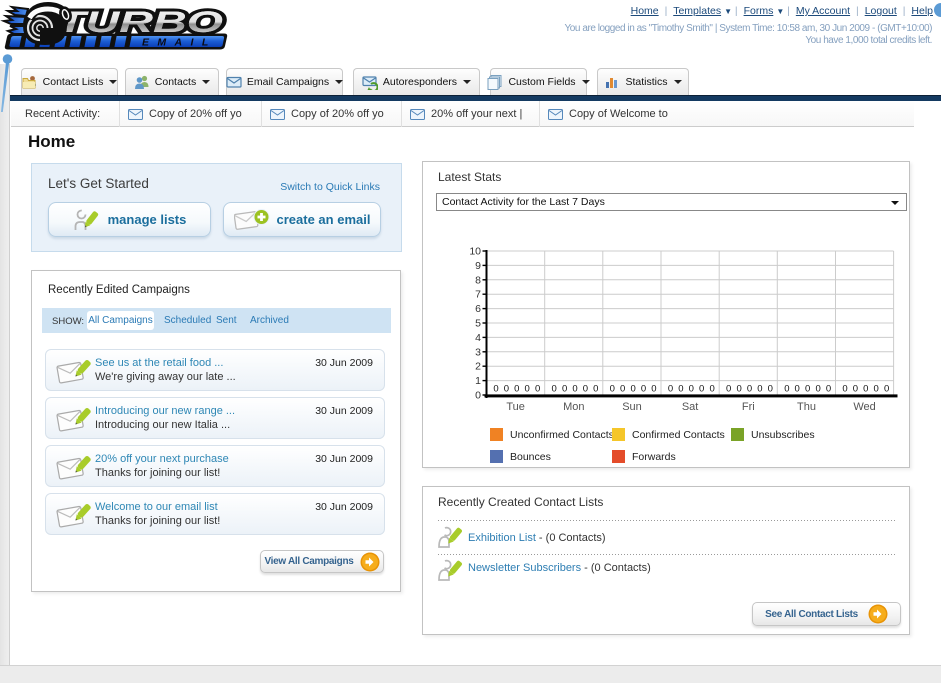  What do you see at coordinates (478, 352) in the screenshot?
I see `svg-text: 3` at bounding box center [478, 352].